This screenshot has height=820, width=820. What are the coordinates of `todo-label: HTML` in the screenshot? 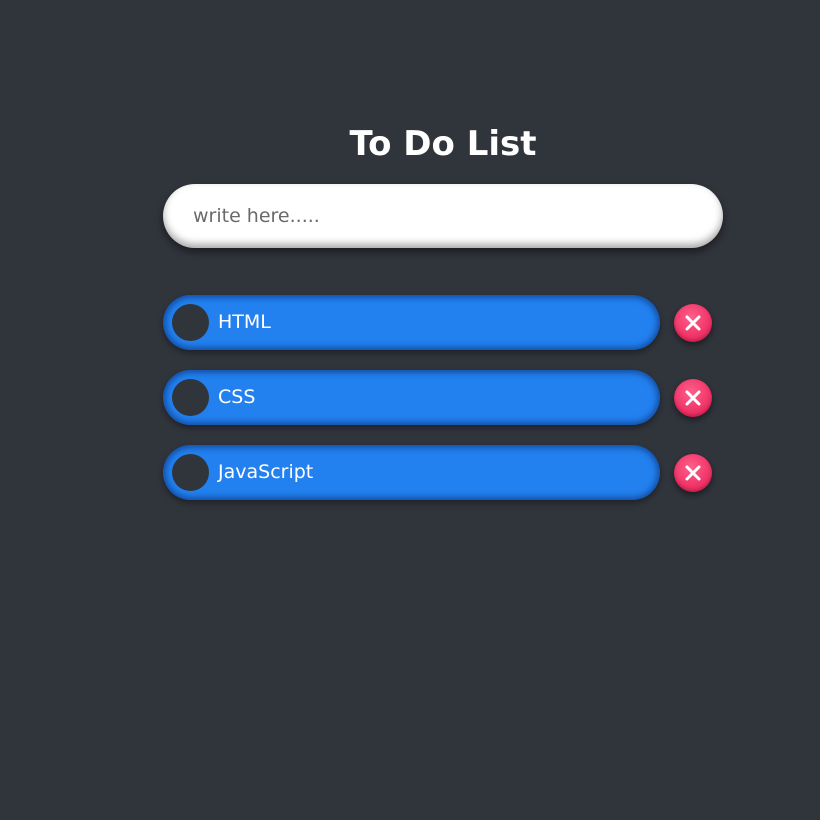 It's located at (244, 322).